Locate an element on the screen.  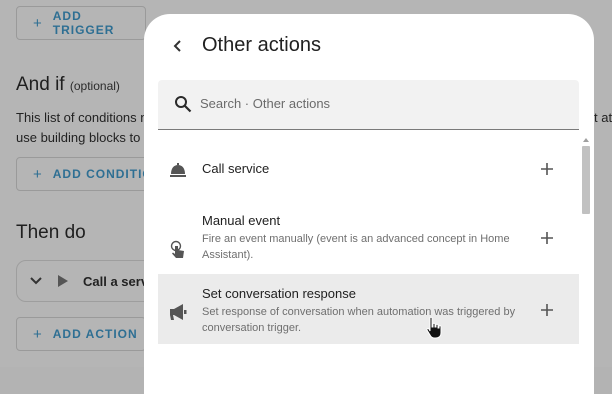
action-card-label: Call a servi is located at coordinates (117, 281).